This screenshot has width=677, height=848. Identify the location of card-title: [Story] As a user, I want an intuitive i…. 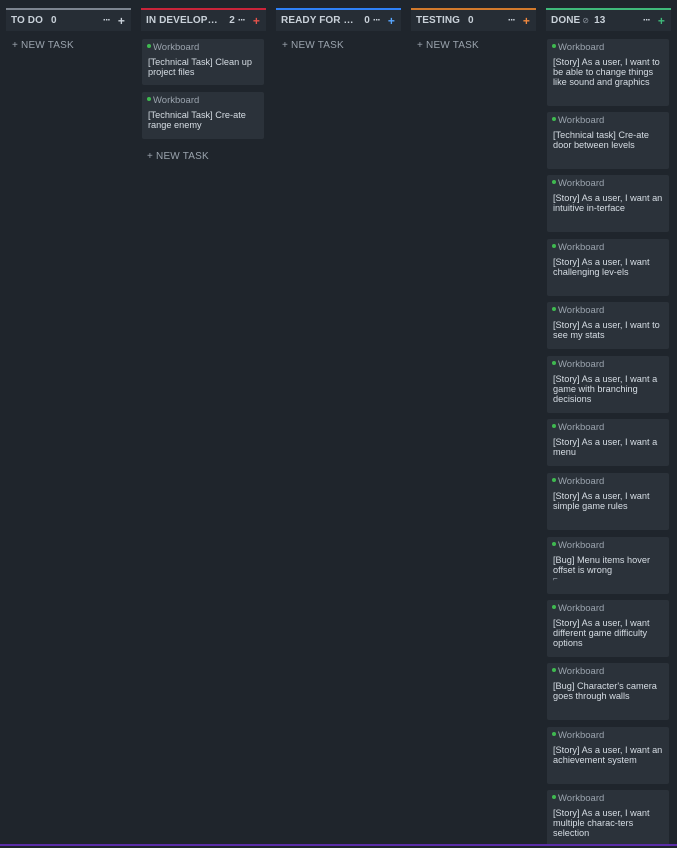
(608, 203).